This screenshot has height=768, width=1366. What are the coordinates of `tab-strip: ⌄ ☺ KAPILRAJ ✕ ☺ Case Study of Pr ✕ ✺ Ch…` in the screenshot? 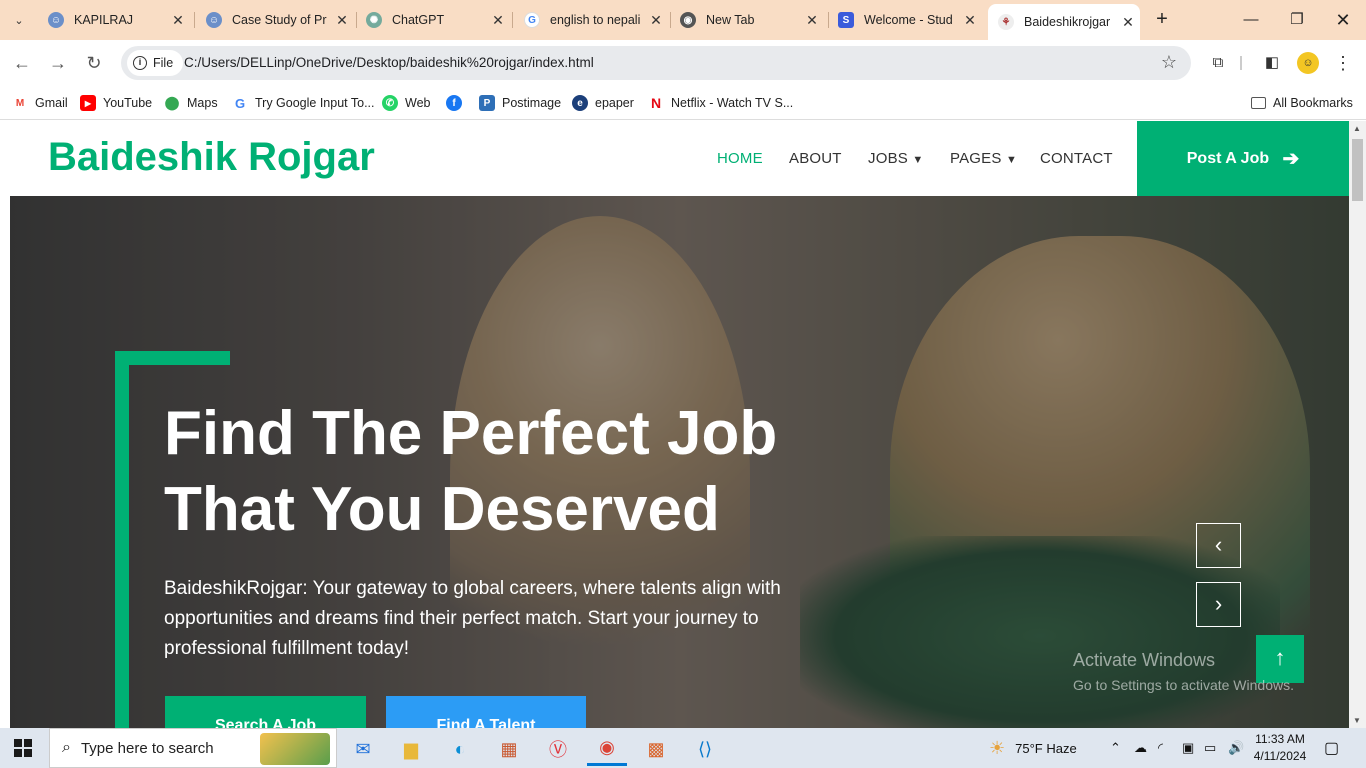 It's located at (683, 20).